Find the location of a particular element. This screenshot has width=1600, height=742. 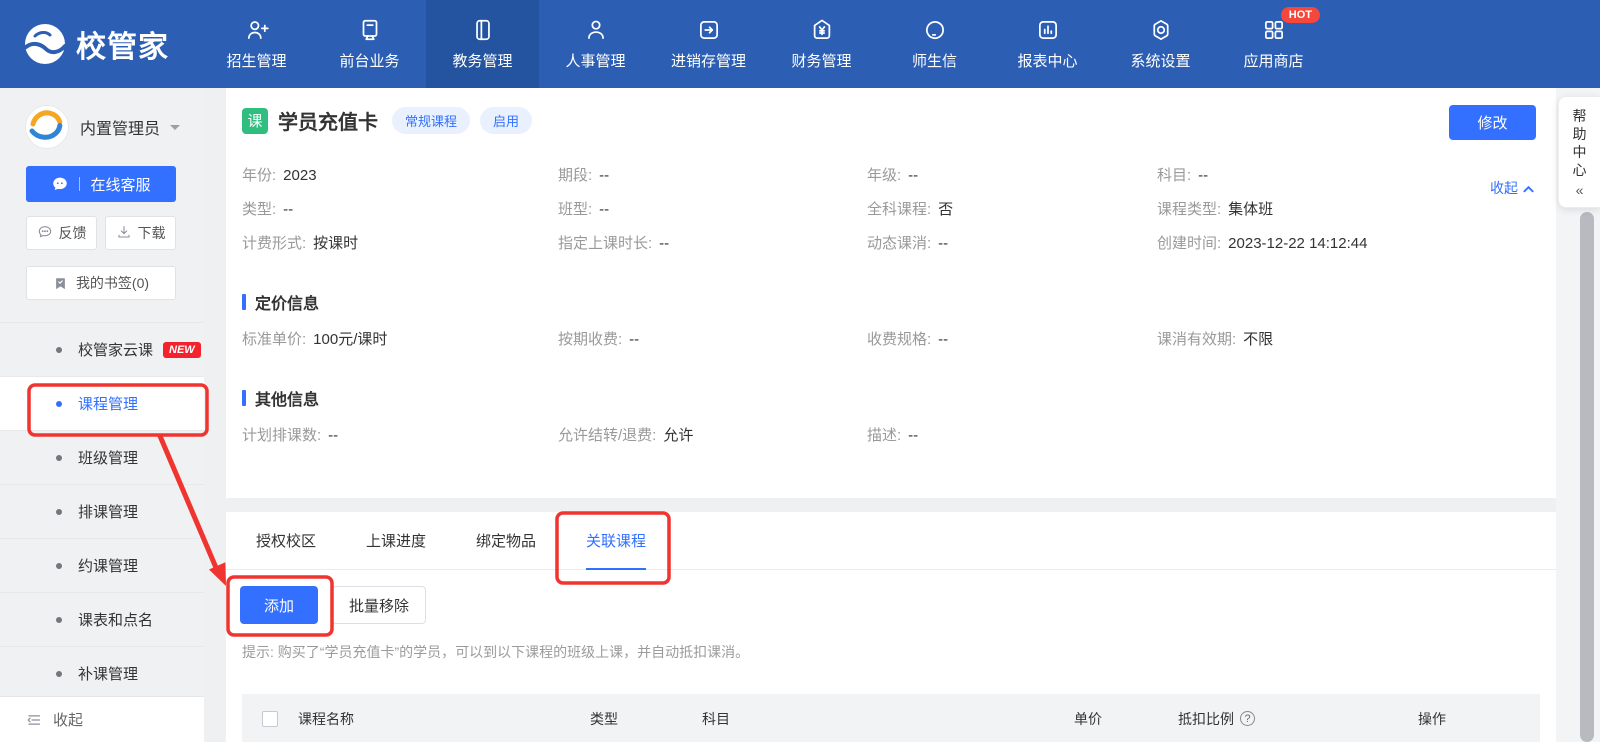

box-arrow-icon is located at coordinates (709, 30).